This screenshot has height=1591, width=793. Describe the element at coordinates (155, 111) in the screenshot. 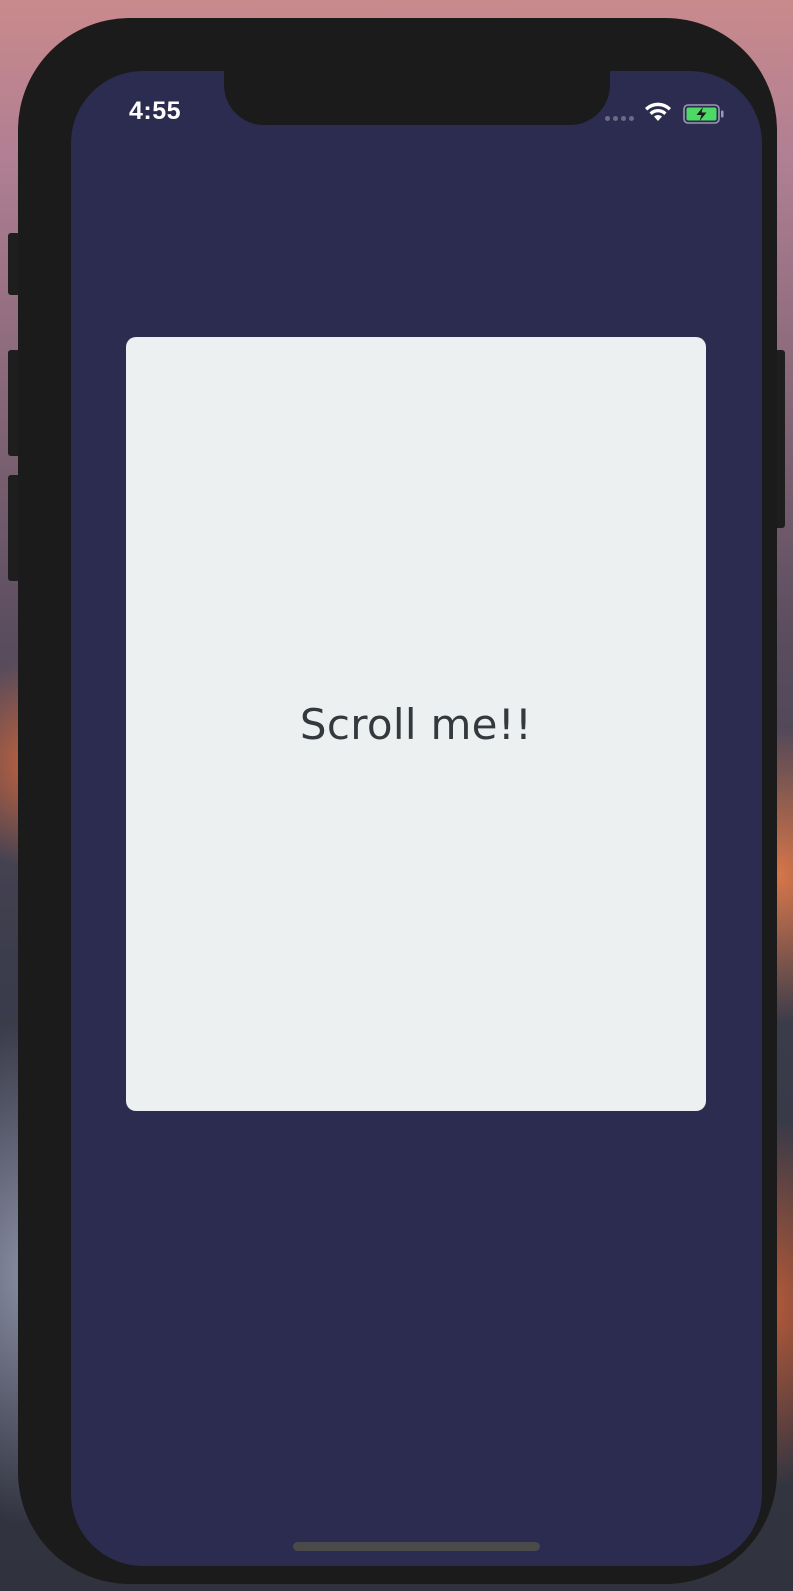

I see `status-bar-time: 4:55` at that location.